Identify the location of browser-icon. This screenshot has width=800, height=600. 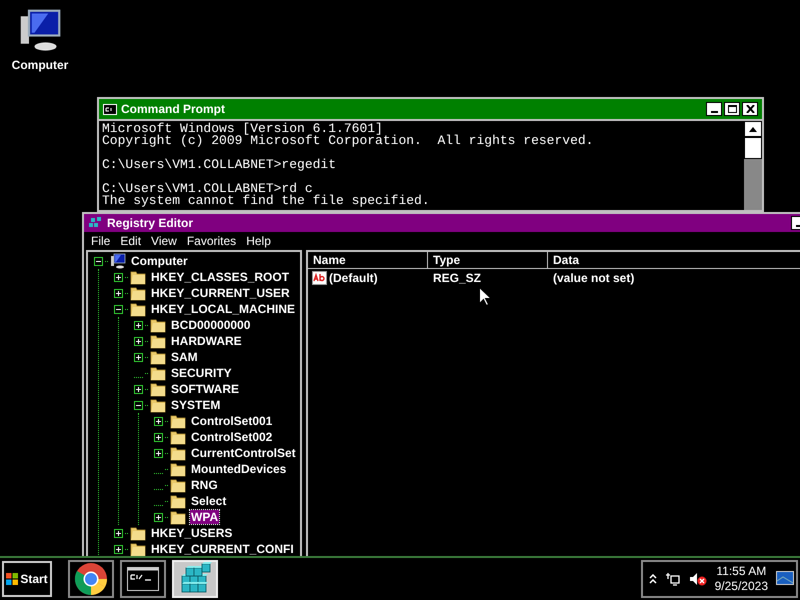
(91, 579).